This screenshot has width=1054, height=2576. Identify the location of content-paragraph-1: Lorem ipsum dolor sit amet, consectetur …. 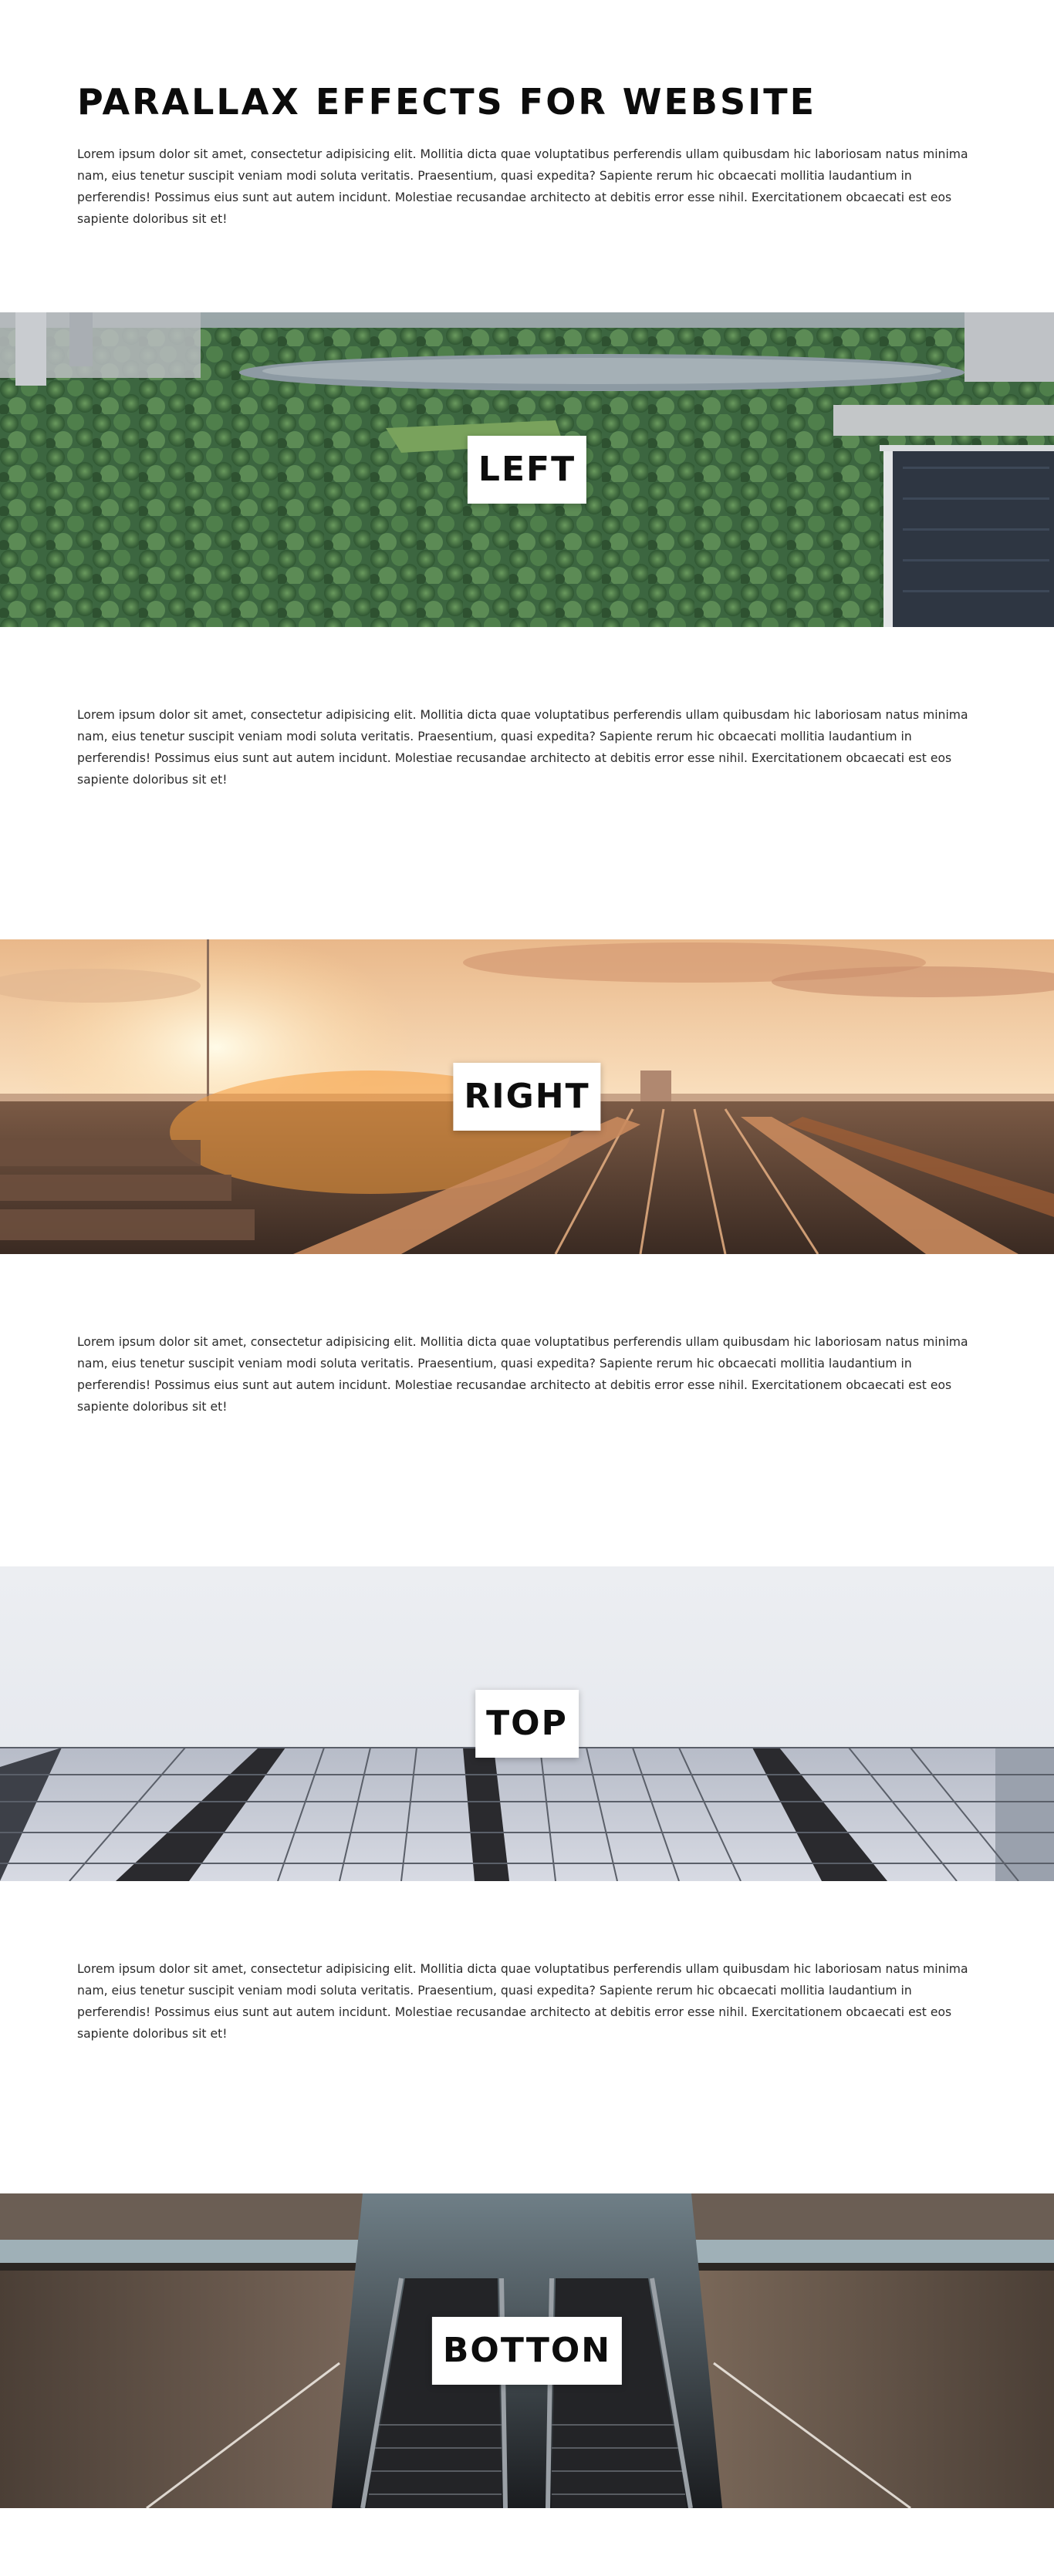
(522, 747).